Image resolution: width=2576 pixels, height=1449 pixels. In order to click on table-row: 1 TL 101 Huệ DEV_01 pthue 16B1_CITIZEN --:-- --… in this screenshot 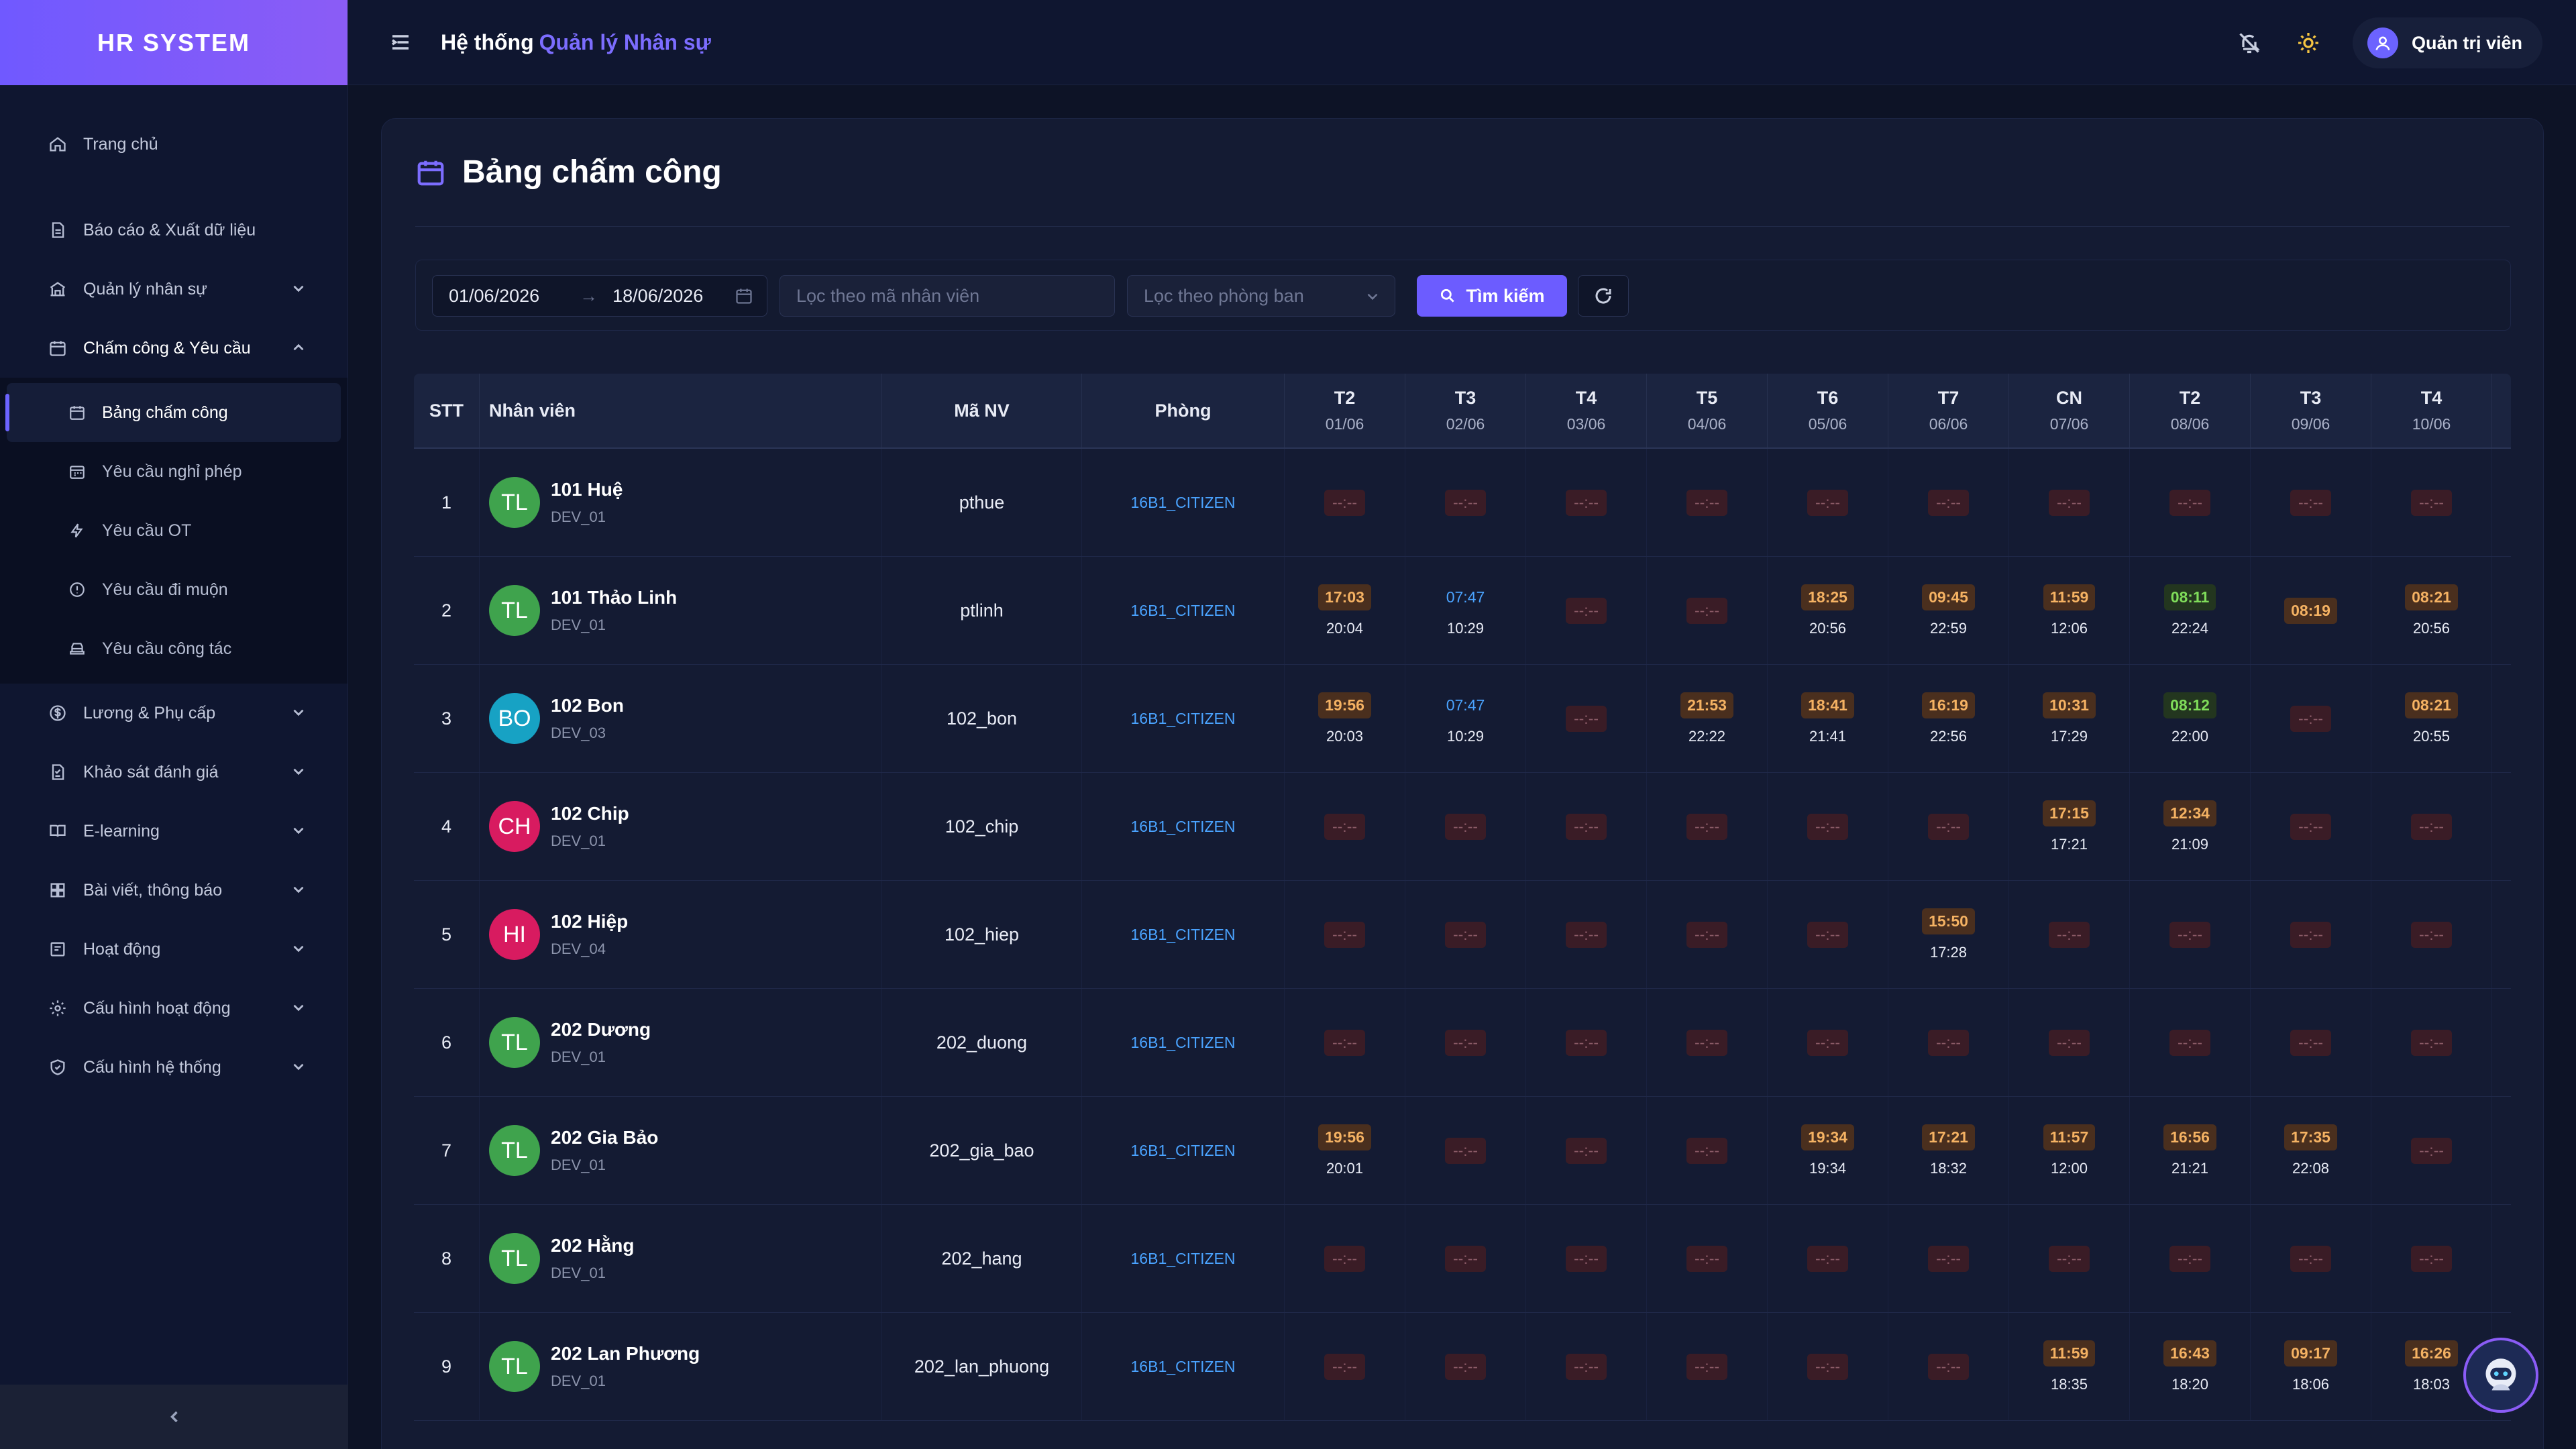, I will do `click(1462, 503)`.